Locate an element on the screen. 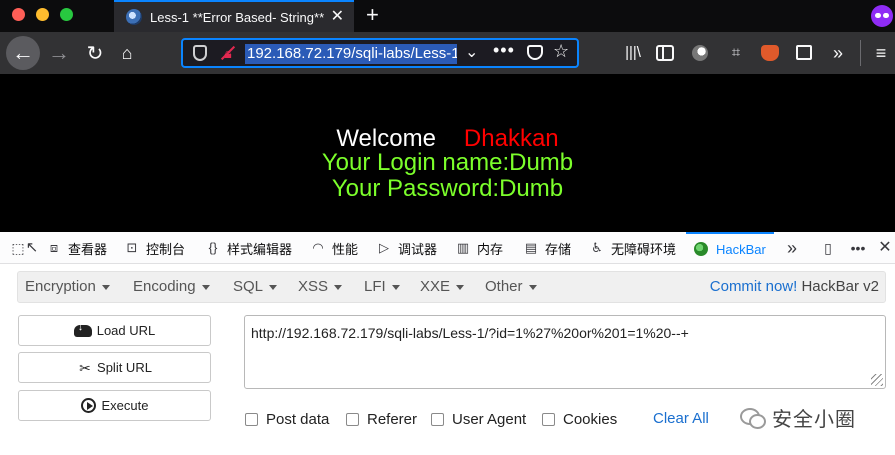  menu-encoding: Encoding is located at coordinates (171, 287).